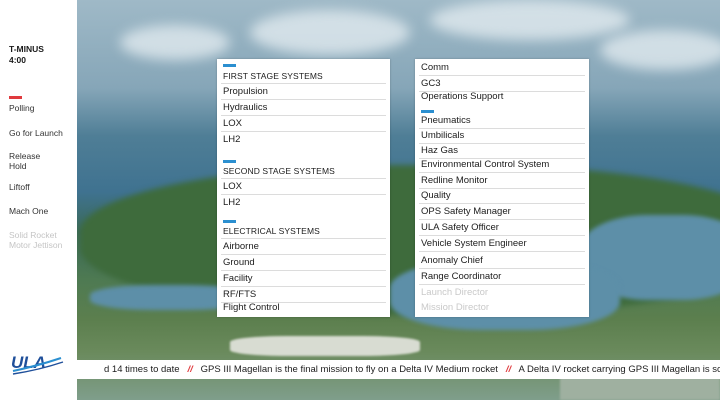 The width and height of the screenshot is (720, 400). I want to click on status-item-pending: Mission Director, so click(455, 307).